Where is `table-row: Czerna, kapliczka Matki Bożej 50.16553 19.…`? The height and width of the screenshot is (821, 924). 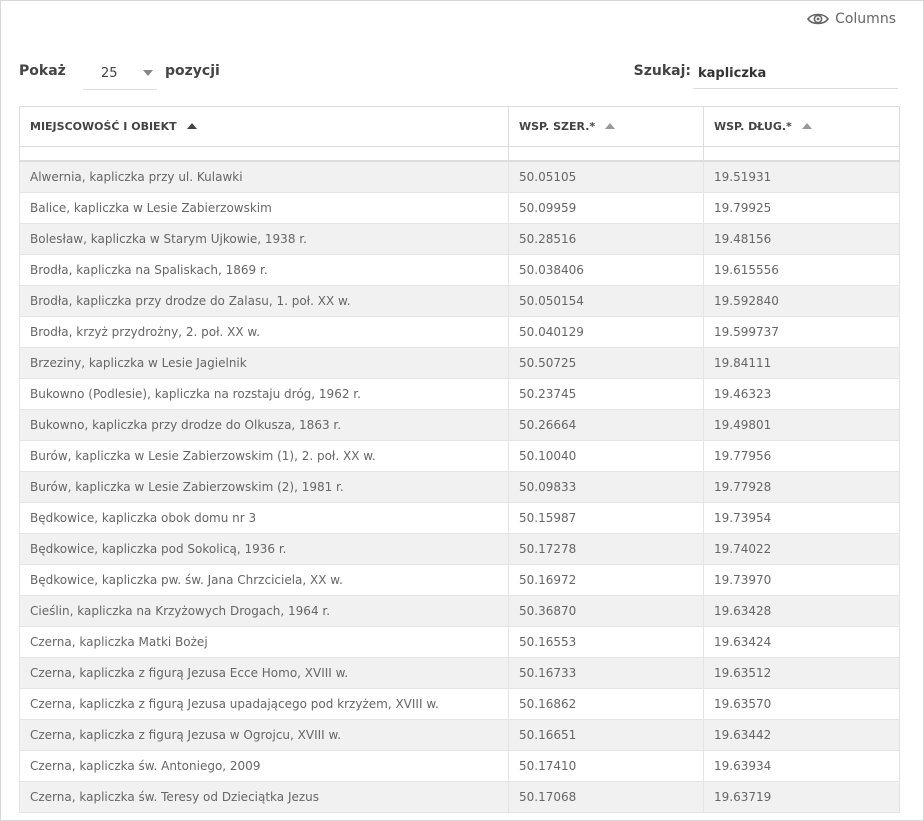
table-row: Czerna, kapliczka Matki Bożej 50.16553 19.… is located at coordinates (459, 642).